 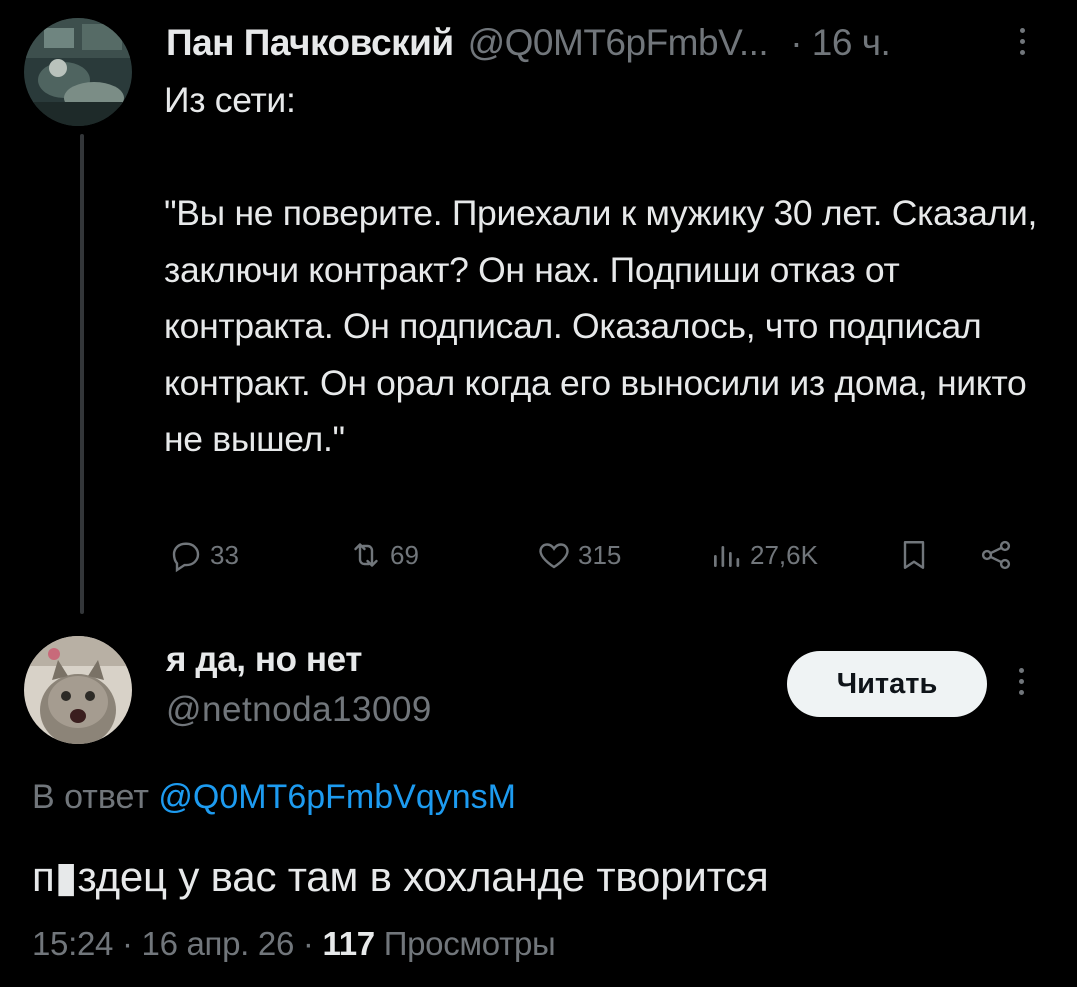 I want to click on tweet-time: · 16 ч., so click(x=840, y=43).